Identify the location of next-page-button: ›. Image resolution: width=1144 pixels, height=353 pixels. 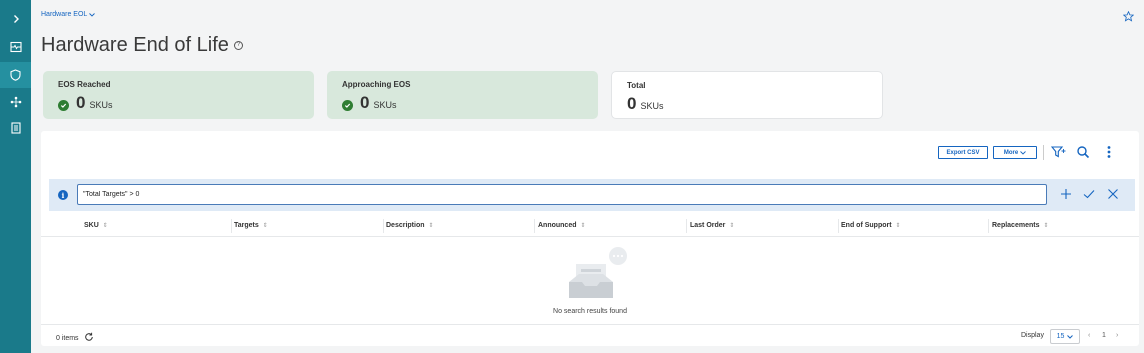
(1117, 335).